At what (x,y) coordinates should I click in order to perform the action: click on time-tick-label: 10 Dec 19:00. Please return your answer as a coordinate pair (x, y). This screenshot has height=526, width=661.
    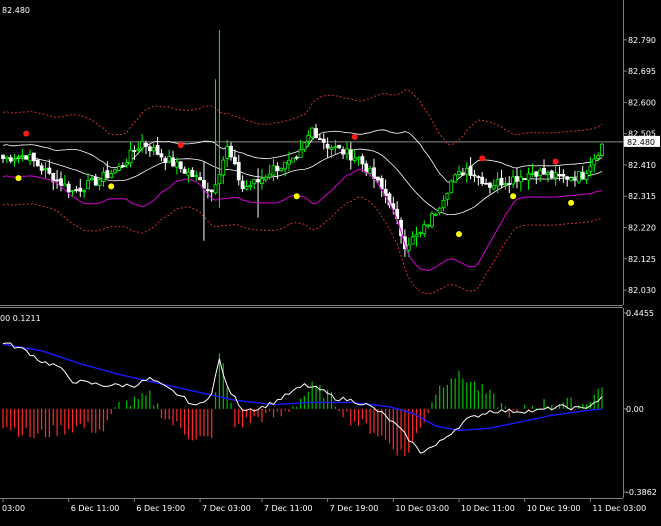
    Looking at the image, I should click on (554, 508).